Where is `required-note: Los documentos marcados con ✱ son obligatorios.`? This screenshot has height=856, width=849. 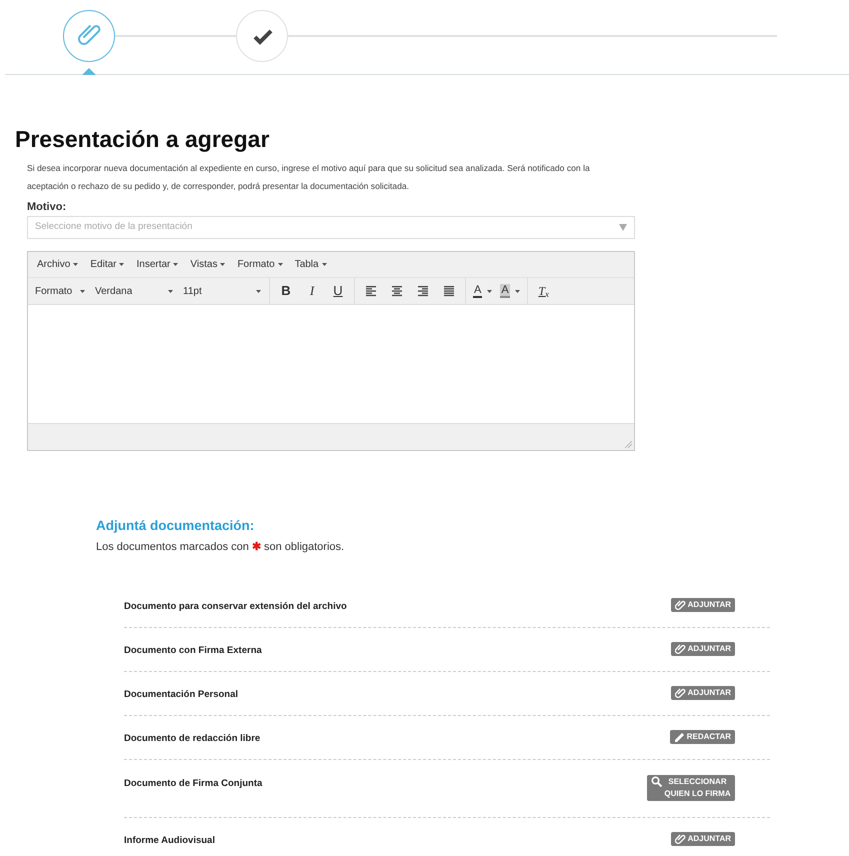 required-note: Los documentos marcados con ✱ son obligatorios. is located at coordinates (221, 547).